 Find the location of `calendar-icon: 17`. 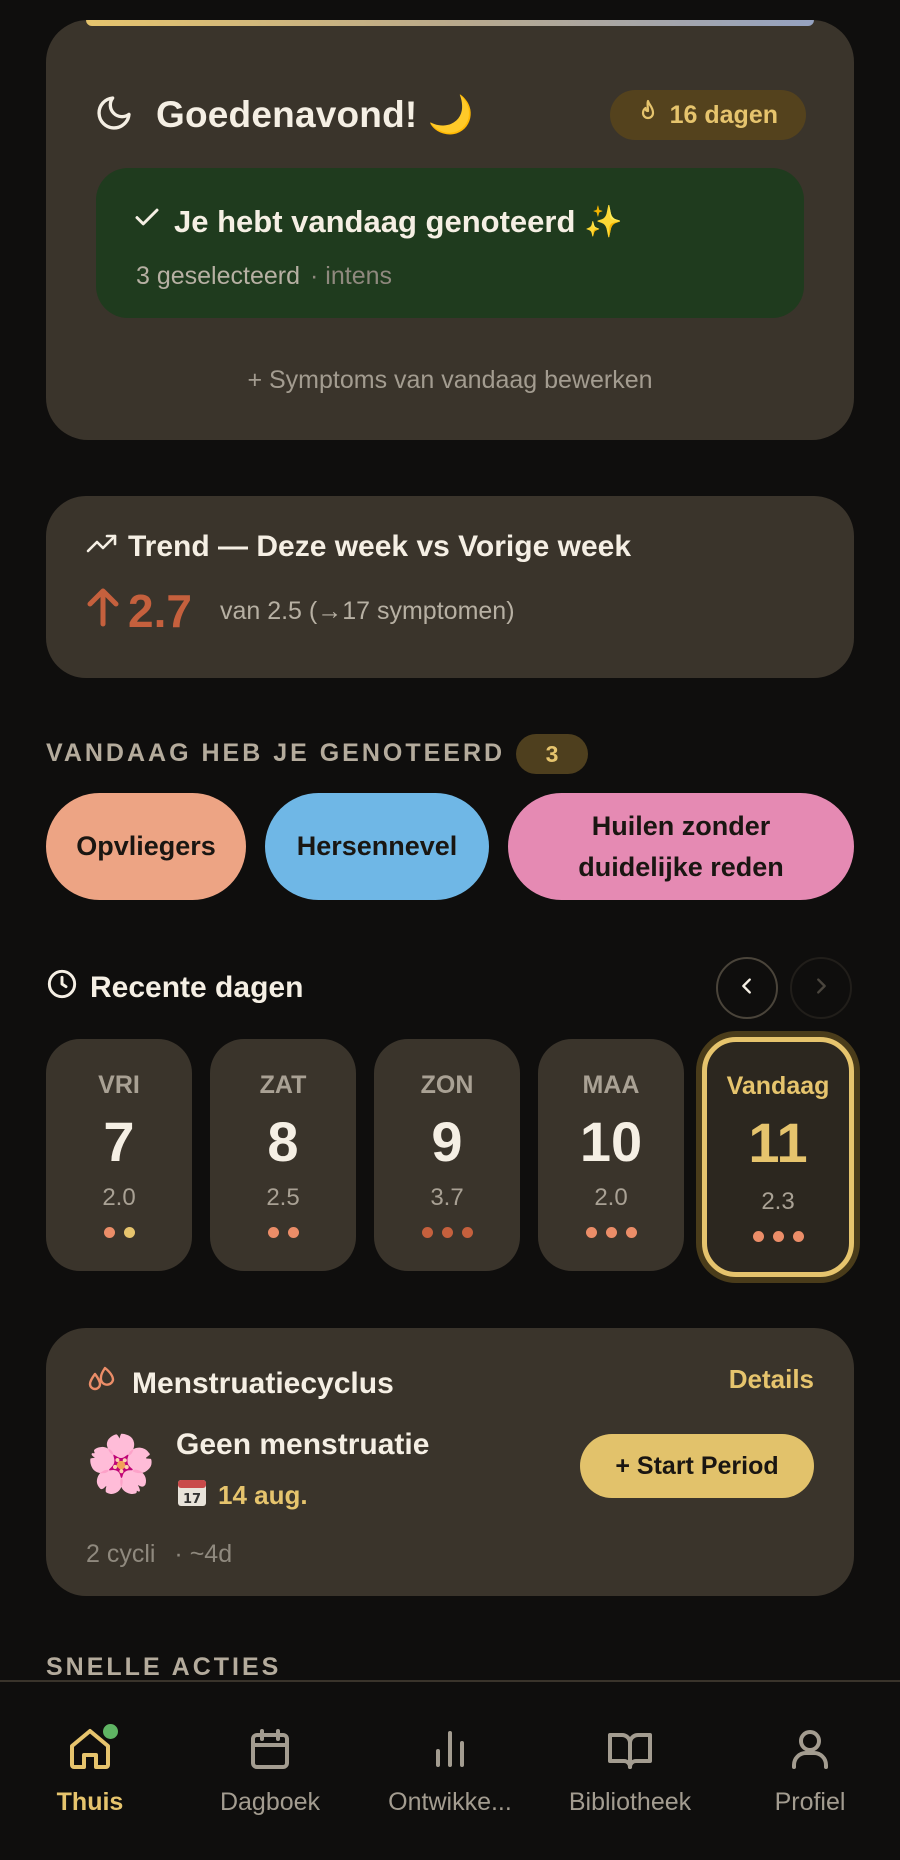

calendar-icon: 17 is located at coordinates (192, 1495).